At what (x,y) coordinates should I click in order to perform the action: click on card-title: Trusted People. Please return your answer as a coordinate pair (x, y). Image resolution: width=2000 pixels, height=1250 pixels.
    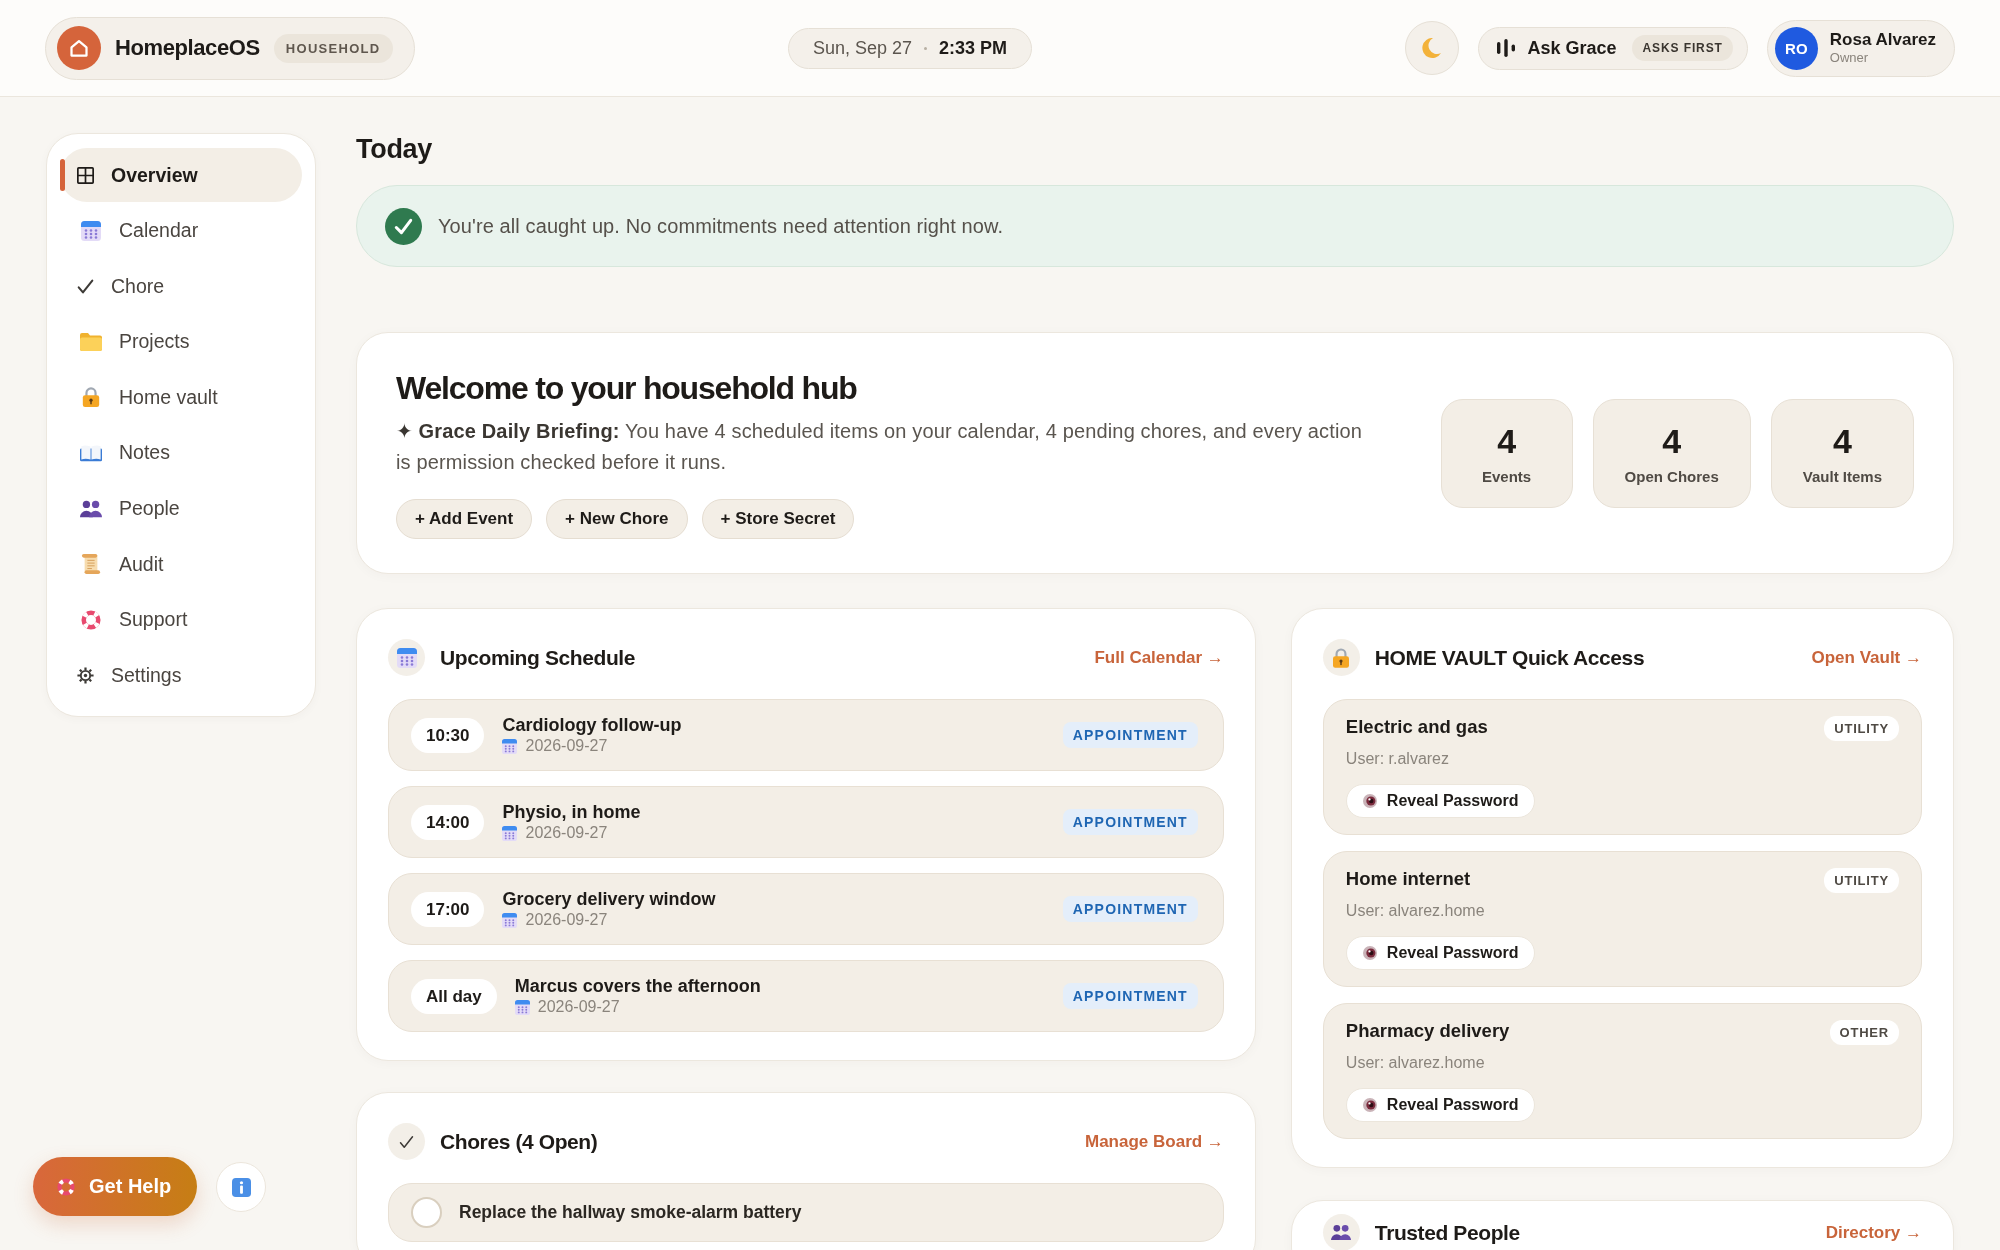
    Looking at the image, I should click on (1447, 1232).